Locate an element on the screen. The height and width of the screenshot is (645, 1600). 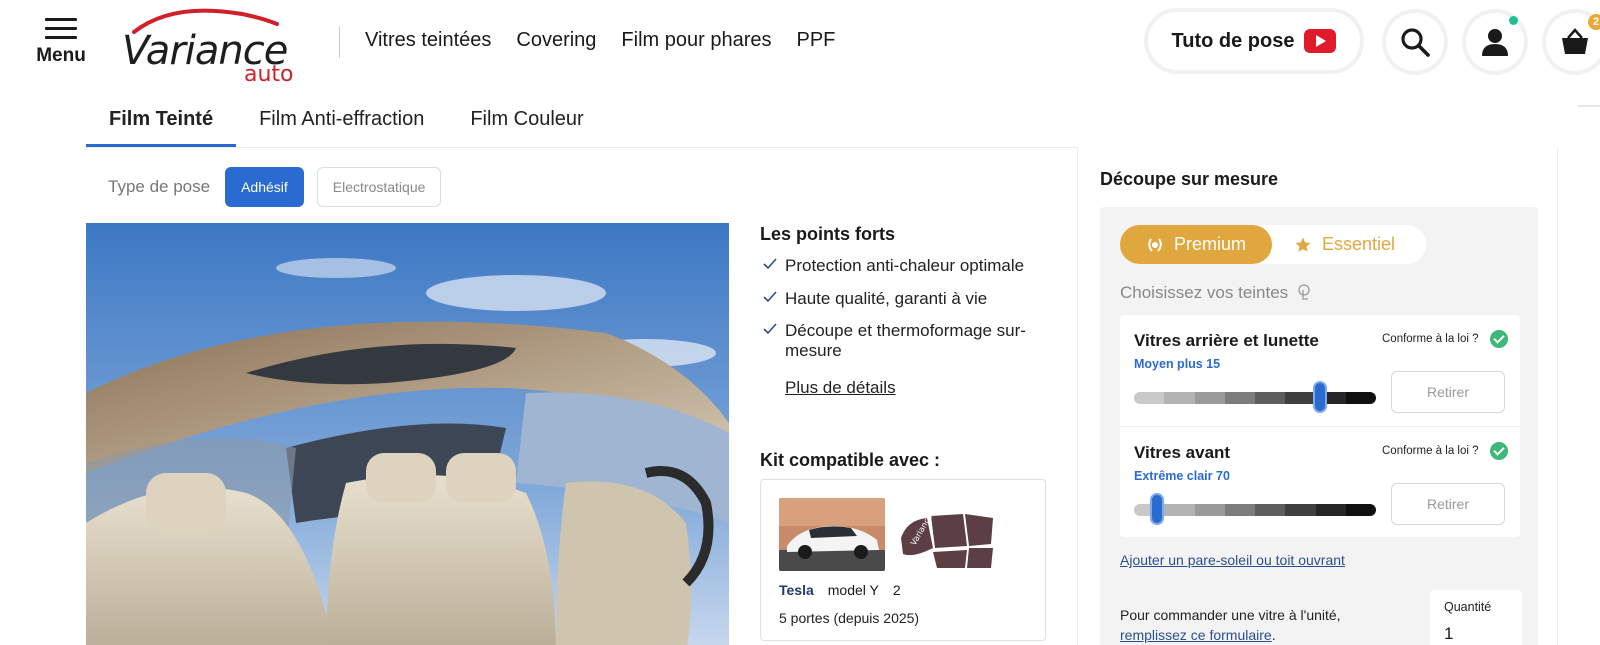
choose-tints: Choisissez vos teintes is located at coordinates (1216, 293).